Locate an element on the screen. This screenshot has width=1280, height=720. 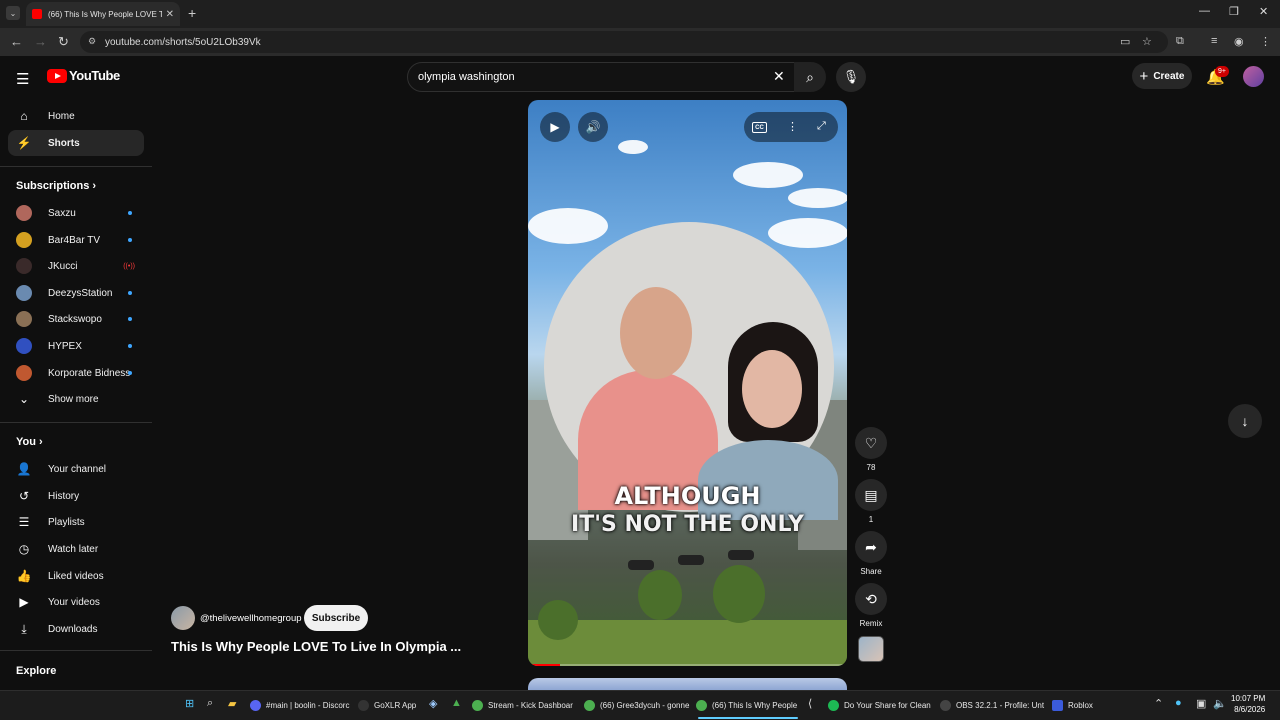
subscription-item: JKucci ((•)) is located at coordinates (76, 266).